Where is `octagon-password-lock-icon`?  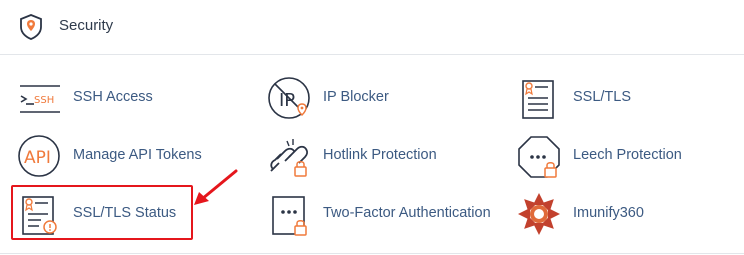 octagon-password-lock-icon is located at coordinates (539, 157).